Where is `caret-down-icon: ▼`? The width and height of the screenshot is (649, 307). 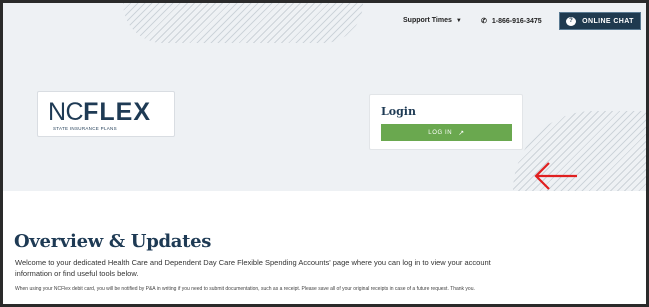
caret-down-icon: ▼ is located at coordinates (458, 21).